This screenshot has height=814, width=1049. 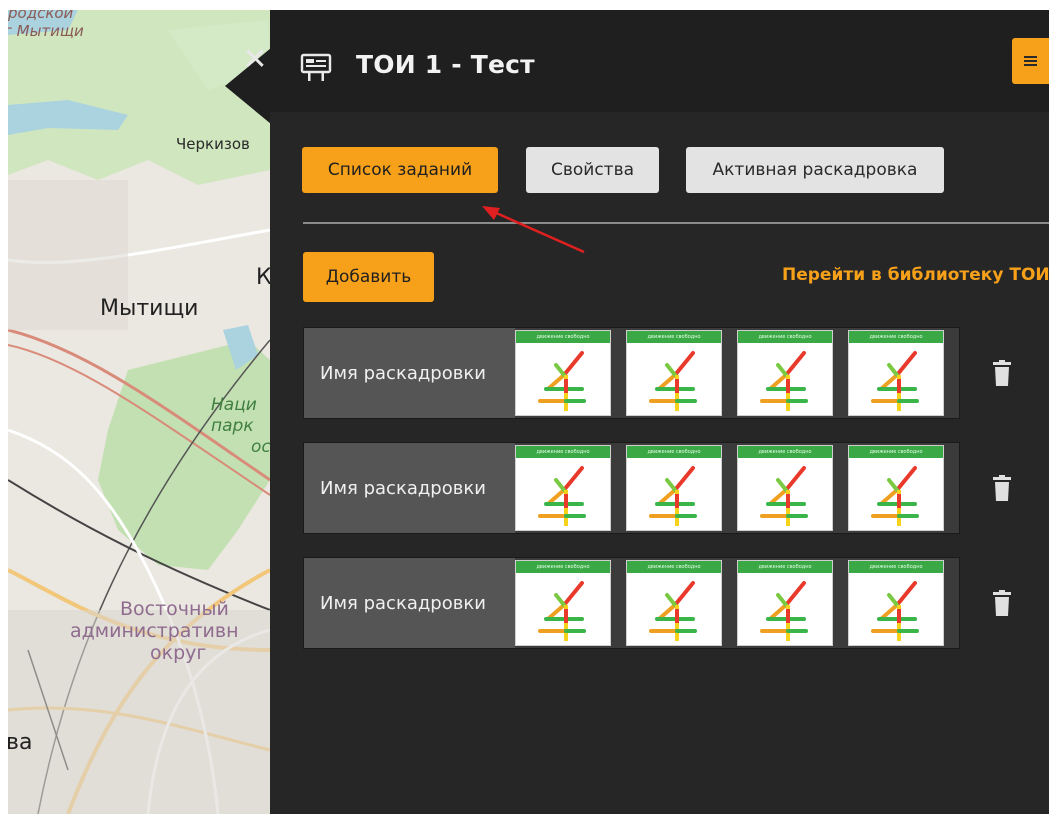 I want to click on close-button: ✕, so click(x=255, y=60).